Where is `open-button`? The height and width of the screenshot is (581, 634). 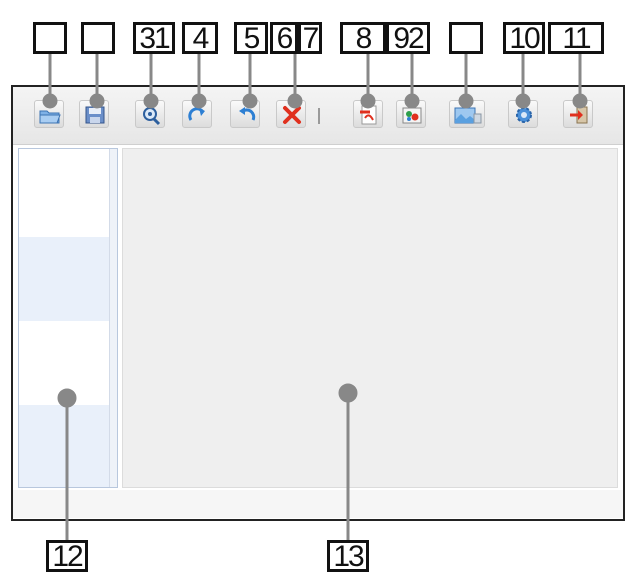
open-button is located at coordinates (49, 114).